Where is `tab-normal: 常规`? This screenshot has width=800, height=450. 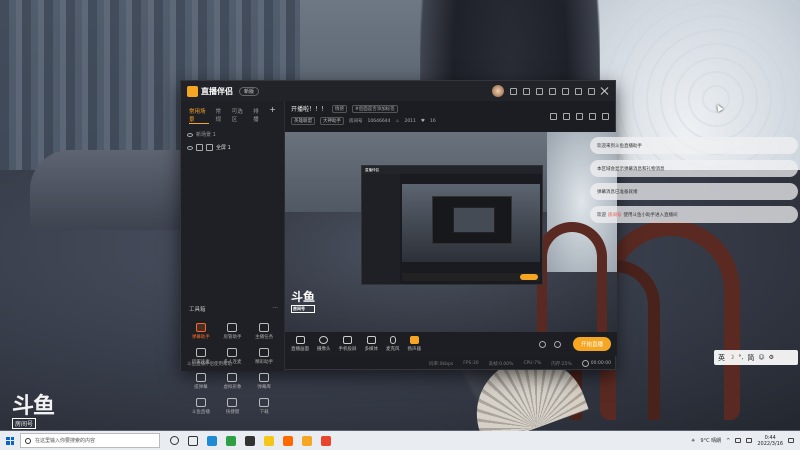
tab-normal: 常规 is located at coordinates (220, 115).